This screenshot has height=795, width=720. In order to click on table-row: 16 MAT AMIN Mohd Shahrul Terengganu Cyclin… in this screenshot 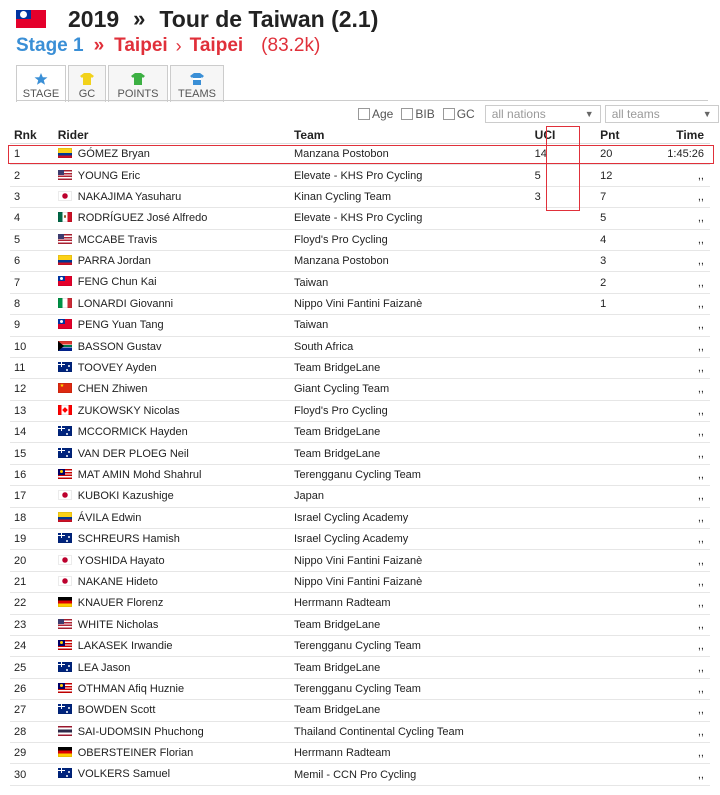, I will do `click(360, 475)`.